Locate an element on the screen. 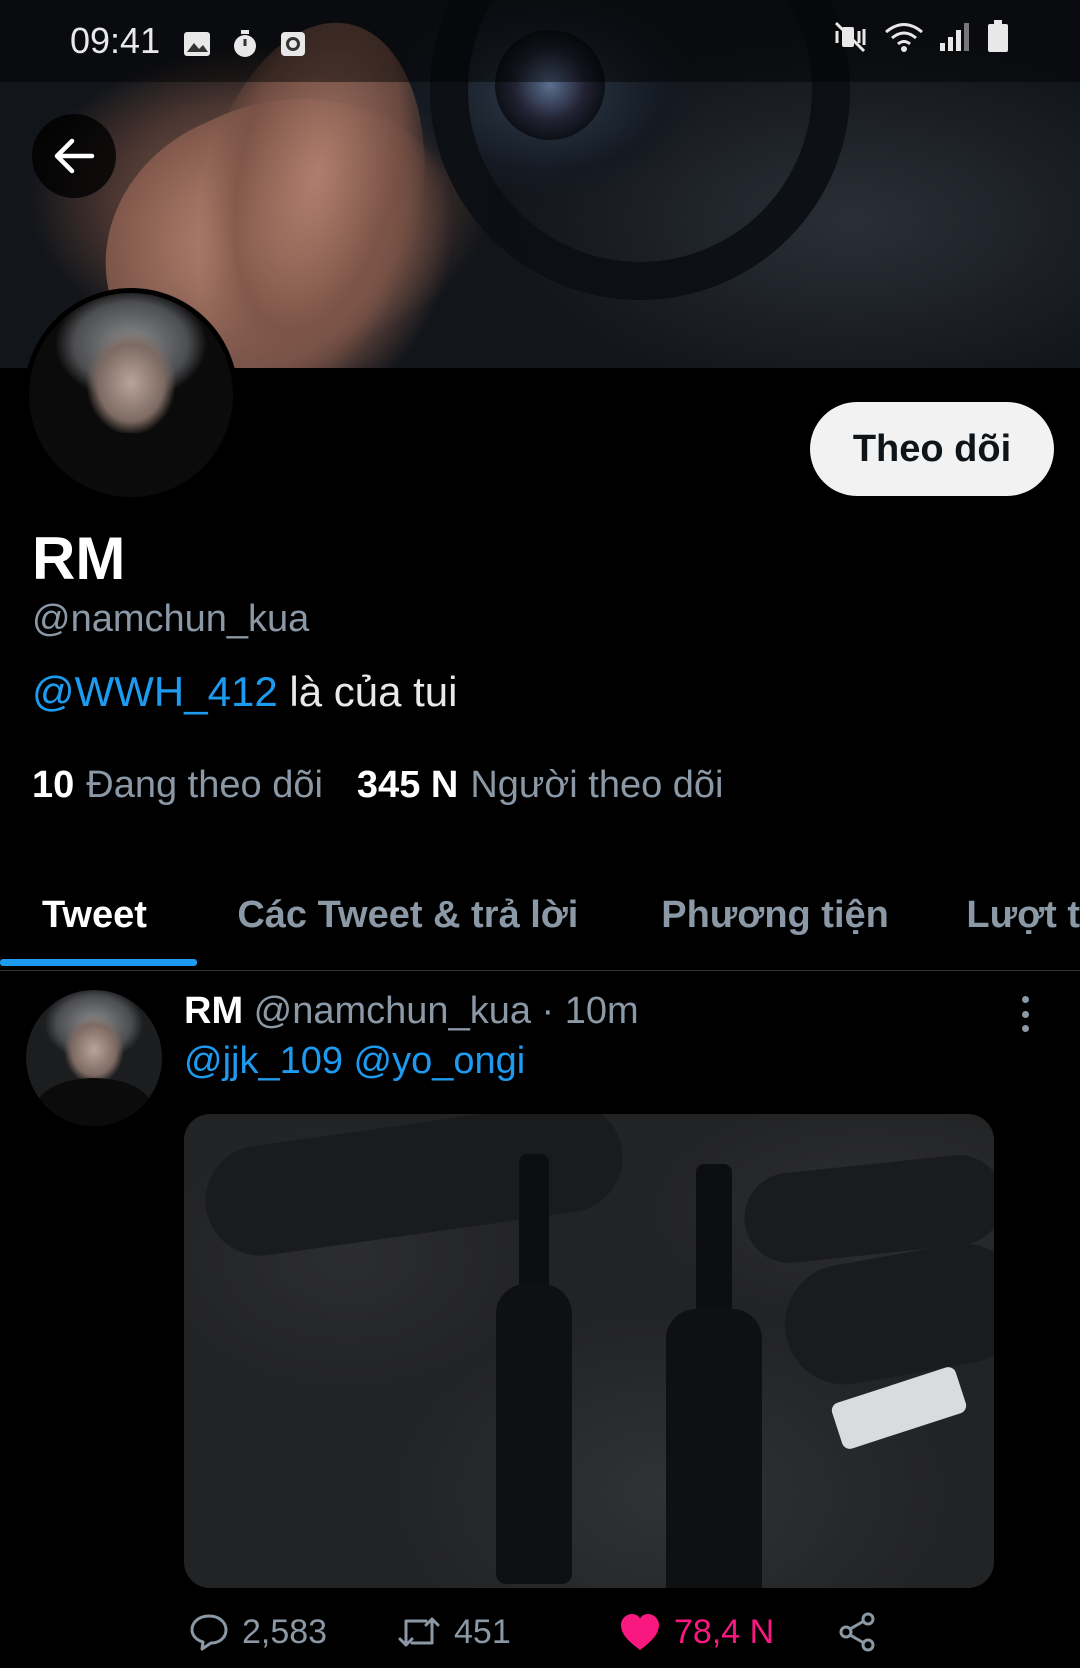 The image size is (1080, 1668). mute-vibrate-icon is located at coordinates (852, 41).